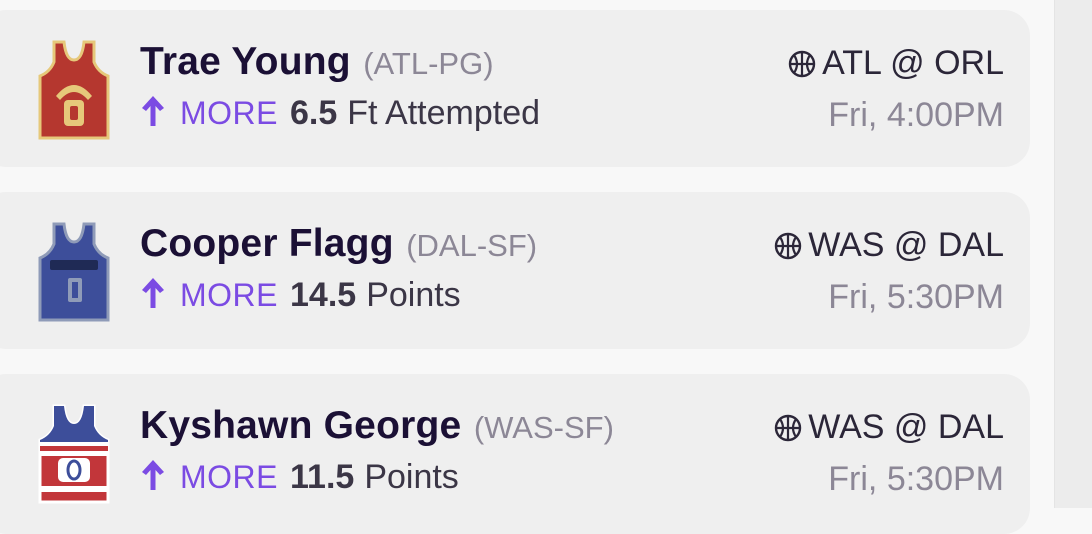 This screenshot has height=534, width=1092. Describe the element at coordinates (314, 113) in the screenshot. I see `line-value: 6.5` at that location.